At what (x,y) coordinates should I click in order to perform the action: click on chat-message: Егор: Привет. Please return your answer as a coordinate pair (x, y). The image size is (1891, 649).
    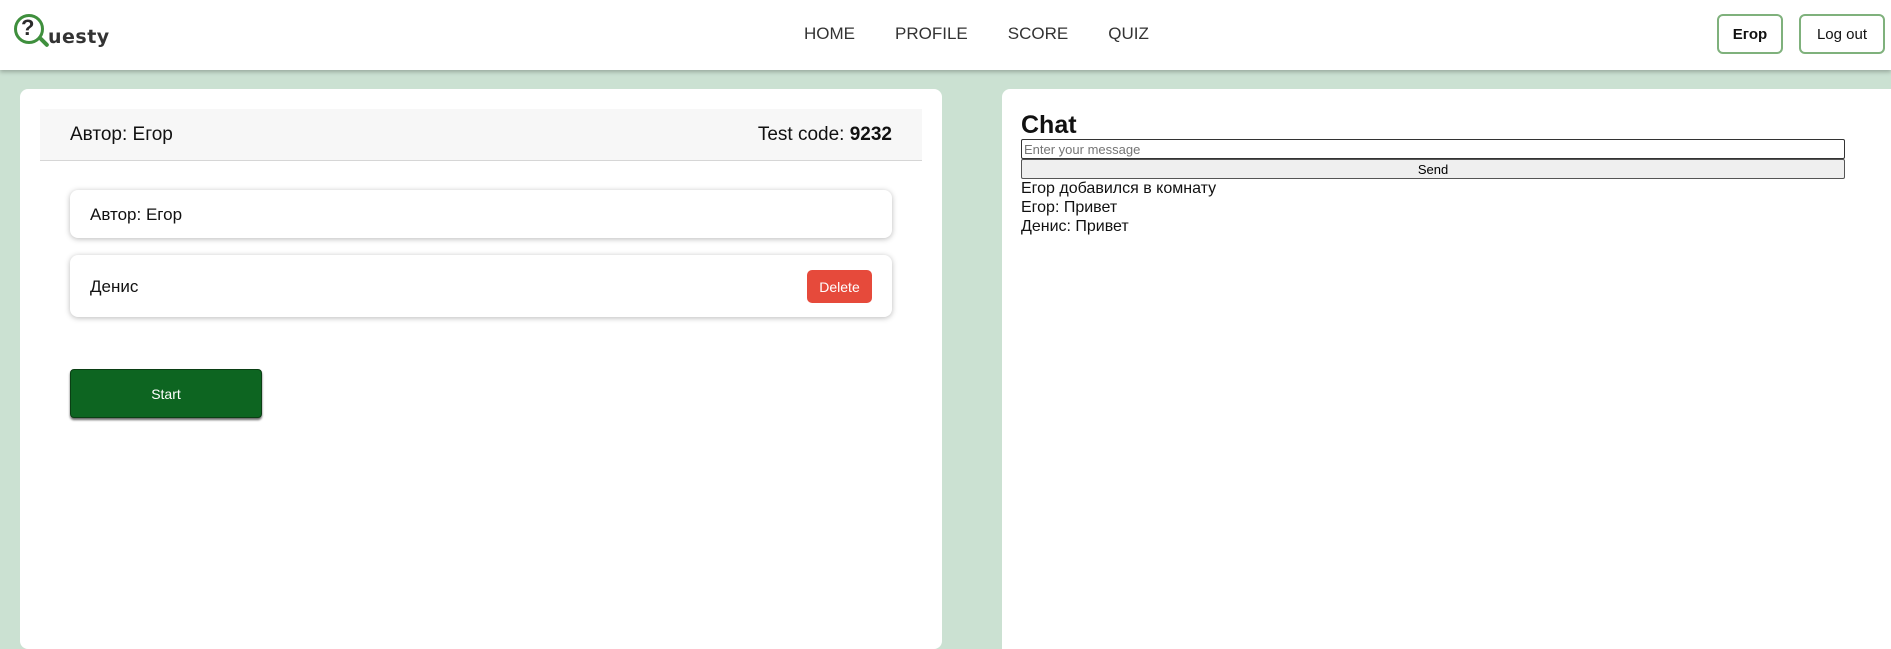
    Looking at the image, I should click on (1069, 207).